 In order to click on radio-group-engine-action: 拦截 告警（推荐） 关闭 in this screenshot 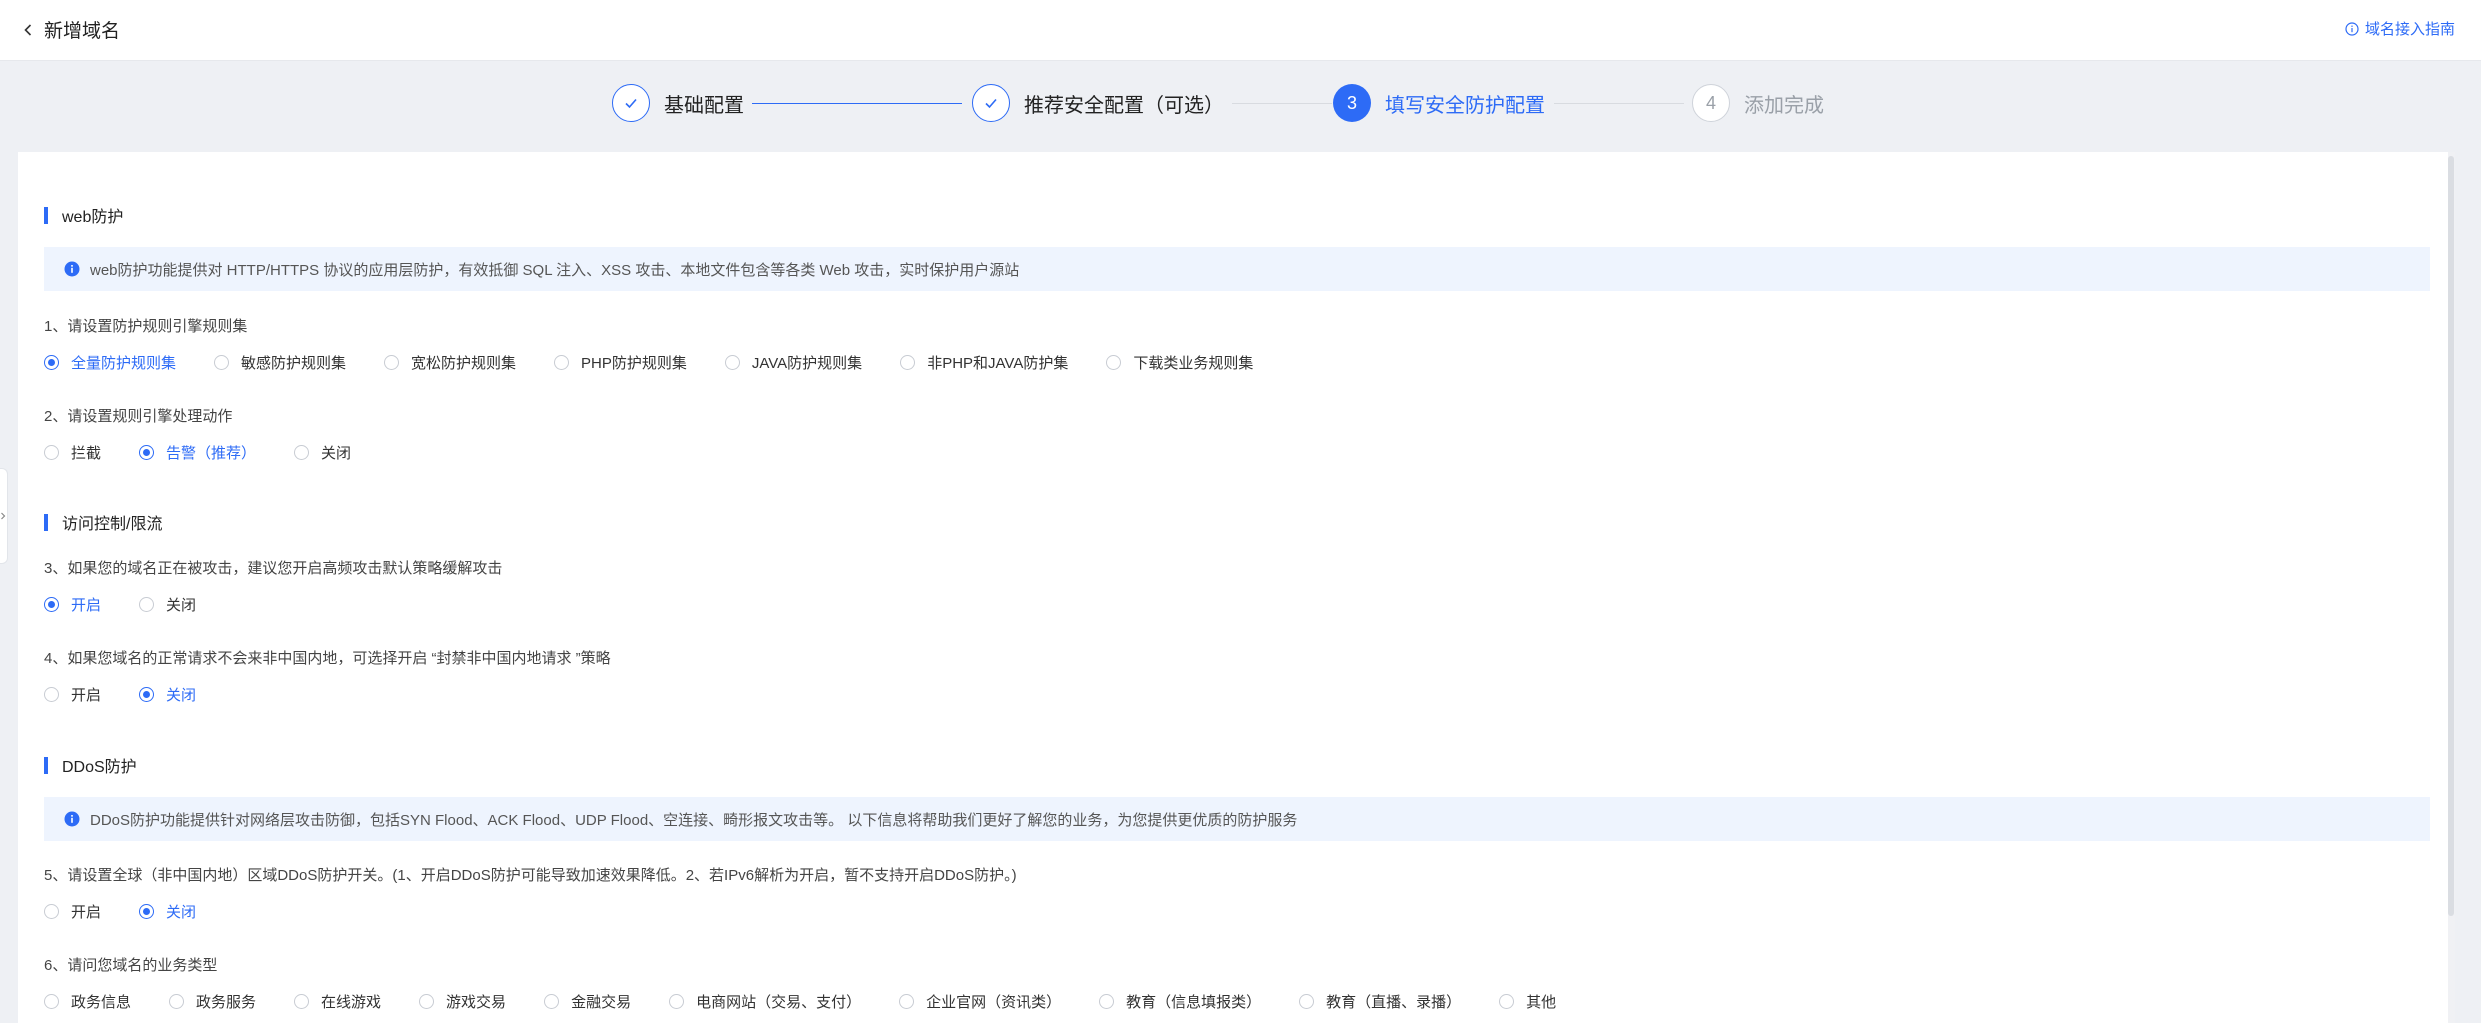, I will do `click(216, 452)`.